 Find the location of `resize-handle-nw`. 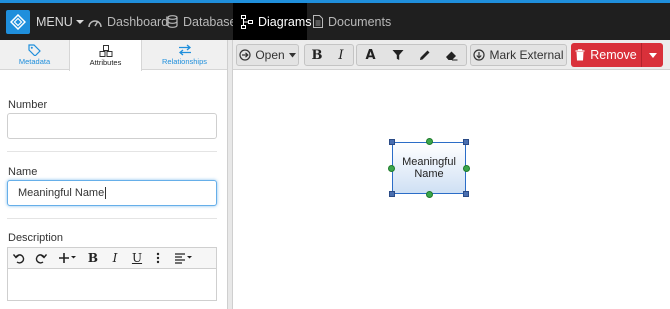

resize-handle-nw is located at coordinates (392, 142).